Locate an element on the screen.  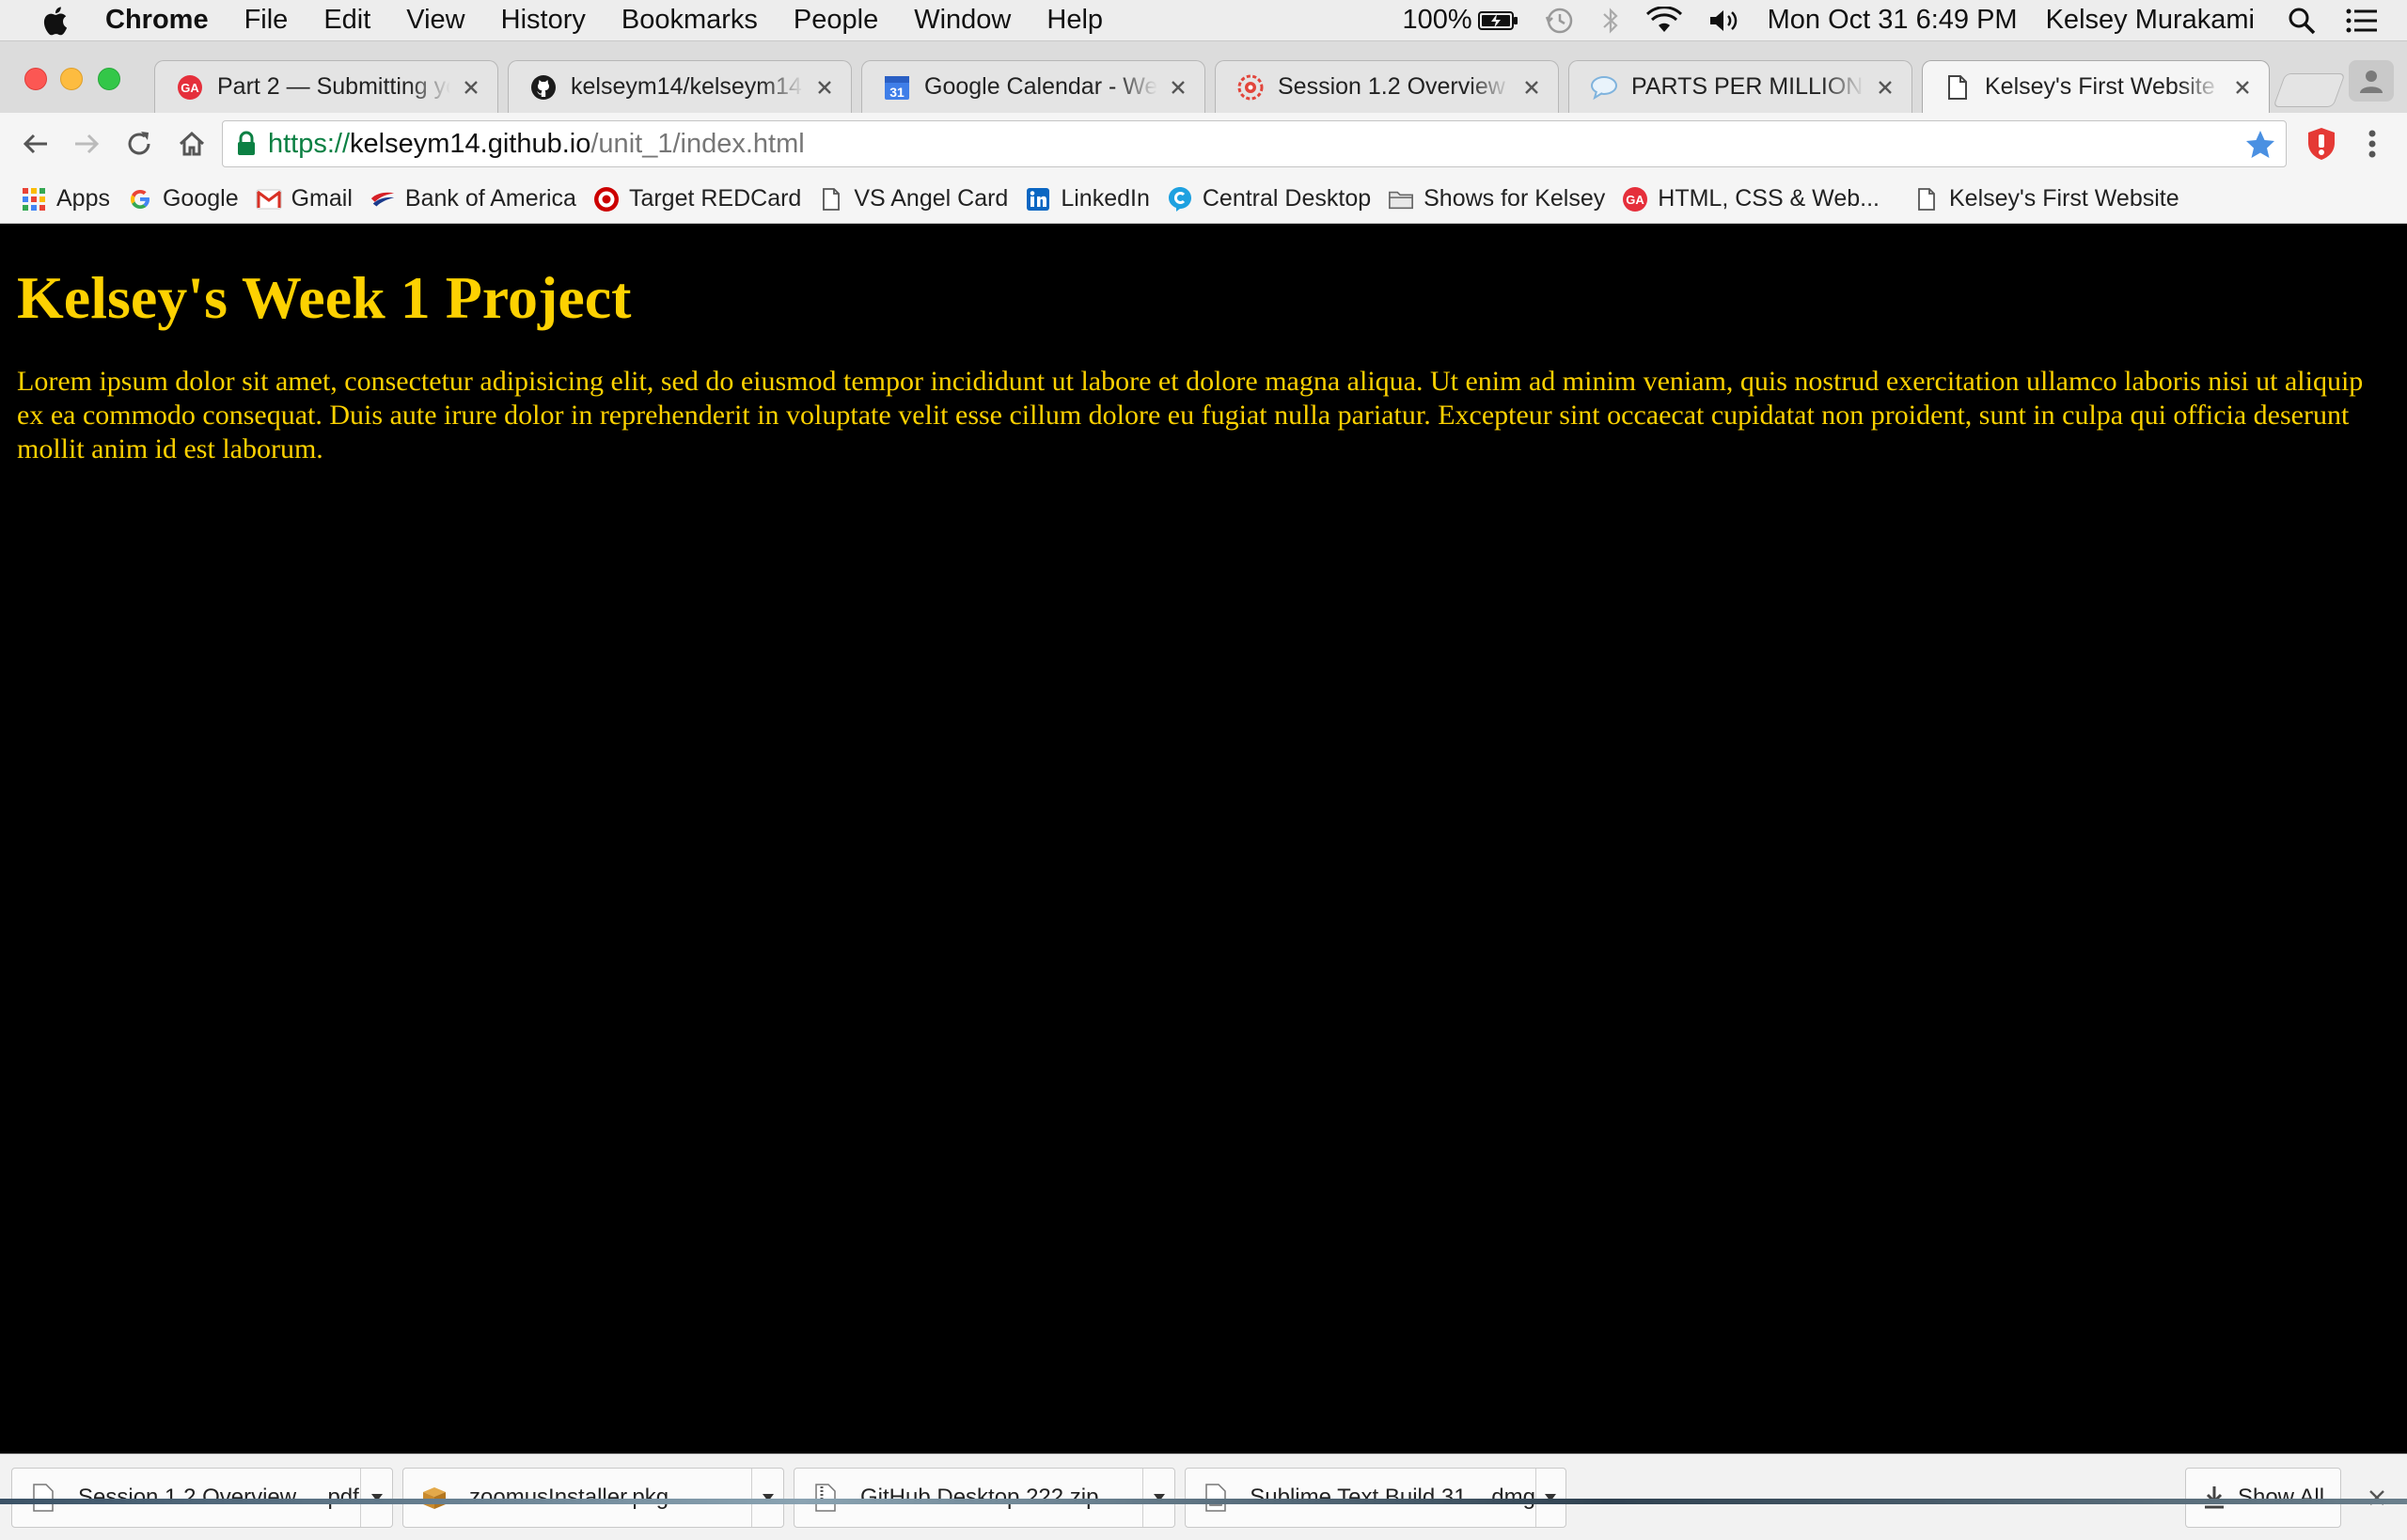
menu-people: People is located at coordinates (836, 20).